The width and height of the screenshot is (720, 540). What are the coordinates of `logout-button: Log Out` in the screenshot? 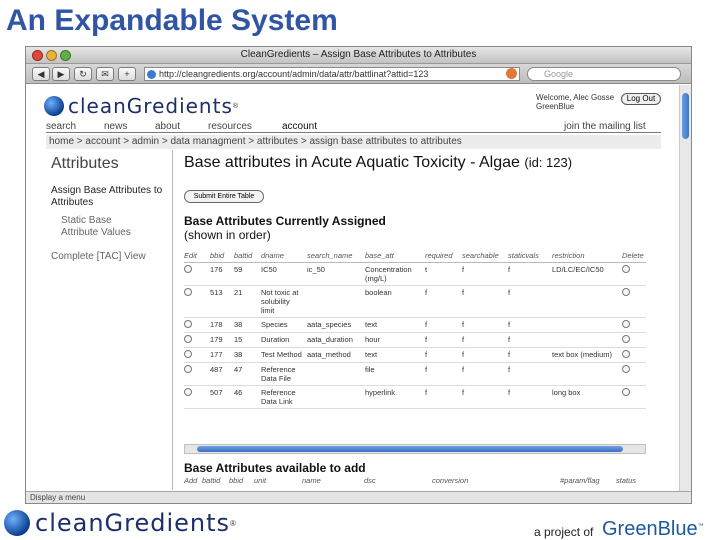 It's located at (641, 99).